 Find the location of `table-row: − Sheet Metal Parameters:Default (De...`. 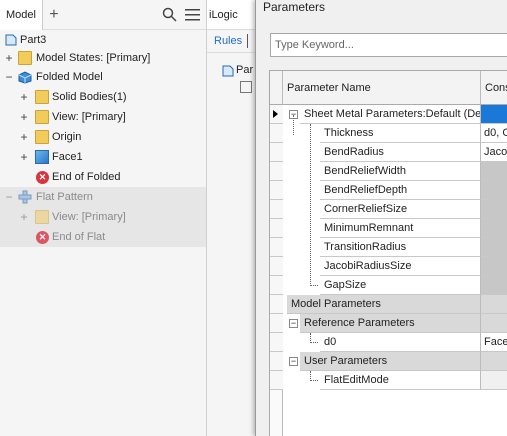

table-row: − Sheet Metal Parameters:Default (De... is located at coordinates (388, 114).